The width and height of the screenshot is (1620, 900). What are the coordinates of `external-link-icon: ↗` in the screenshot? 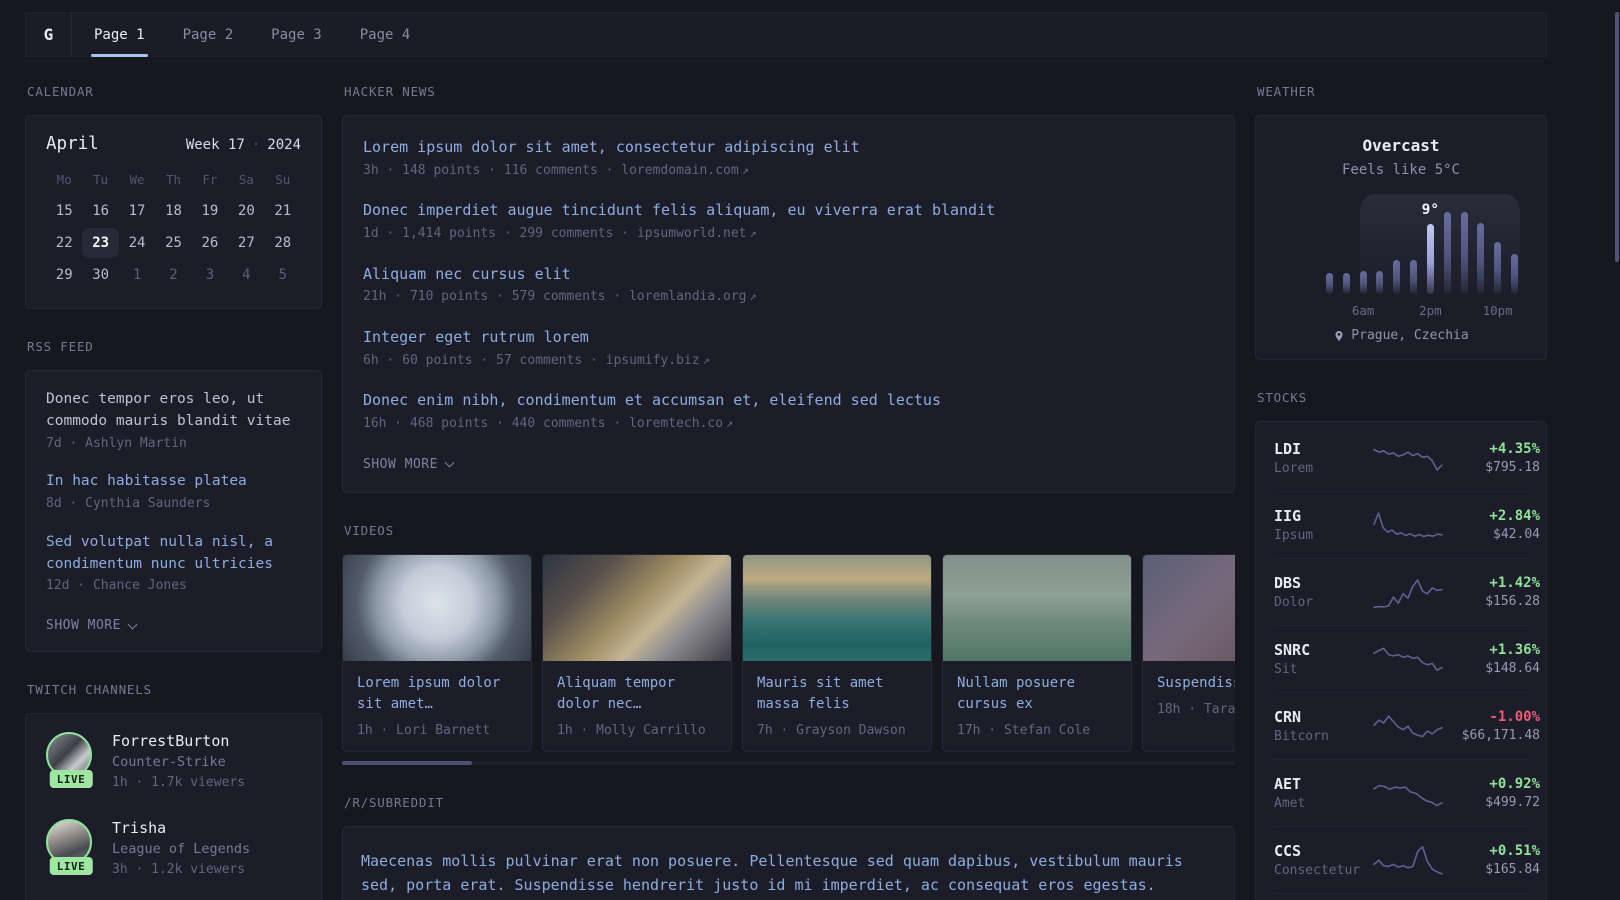 It's located at (745, 169).